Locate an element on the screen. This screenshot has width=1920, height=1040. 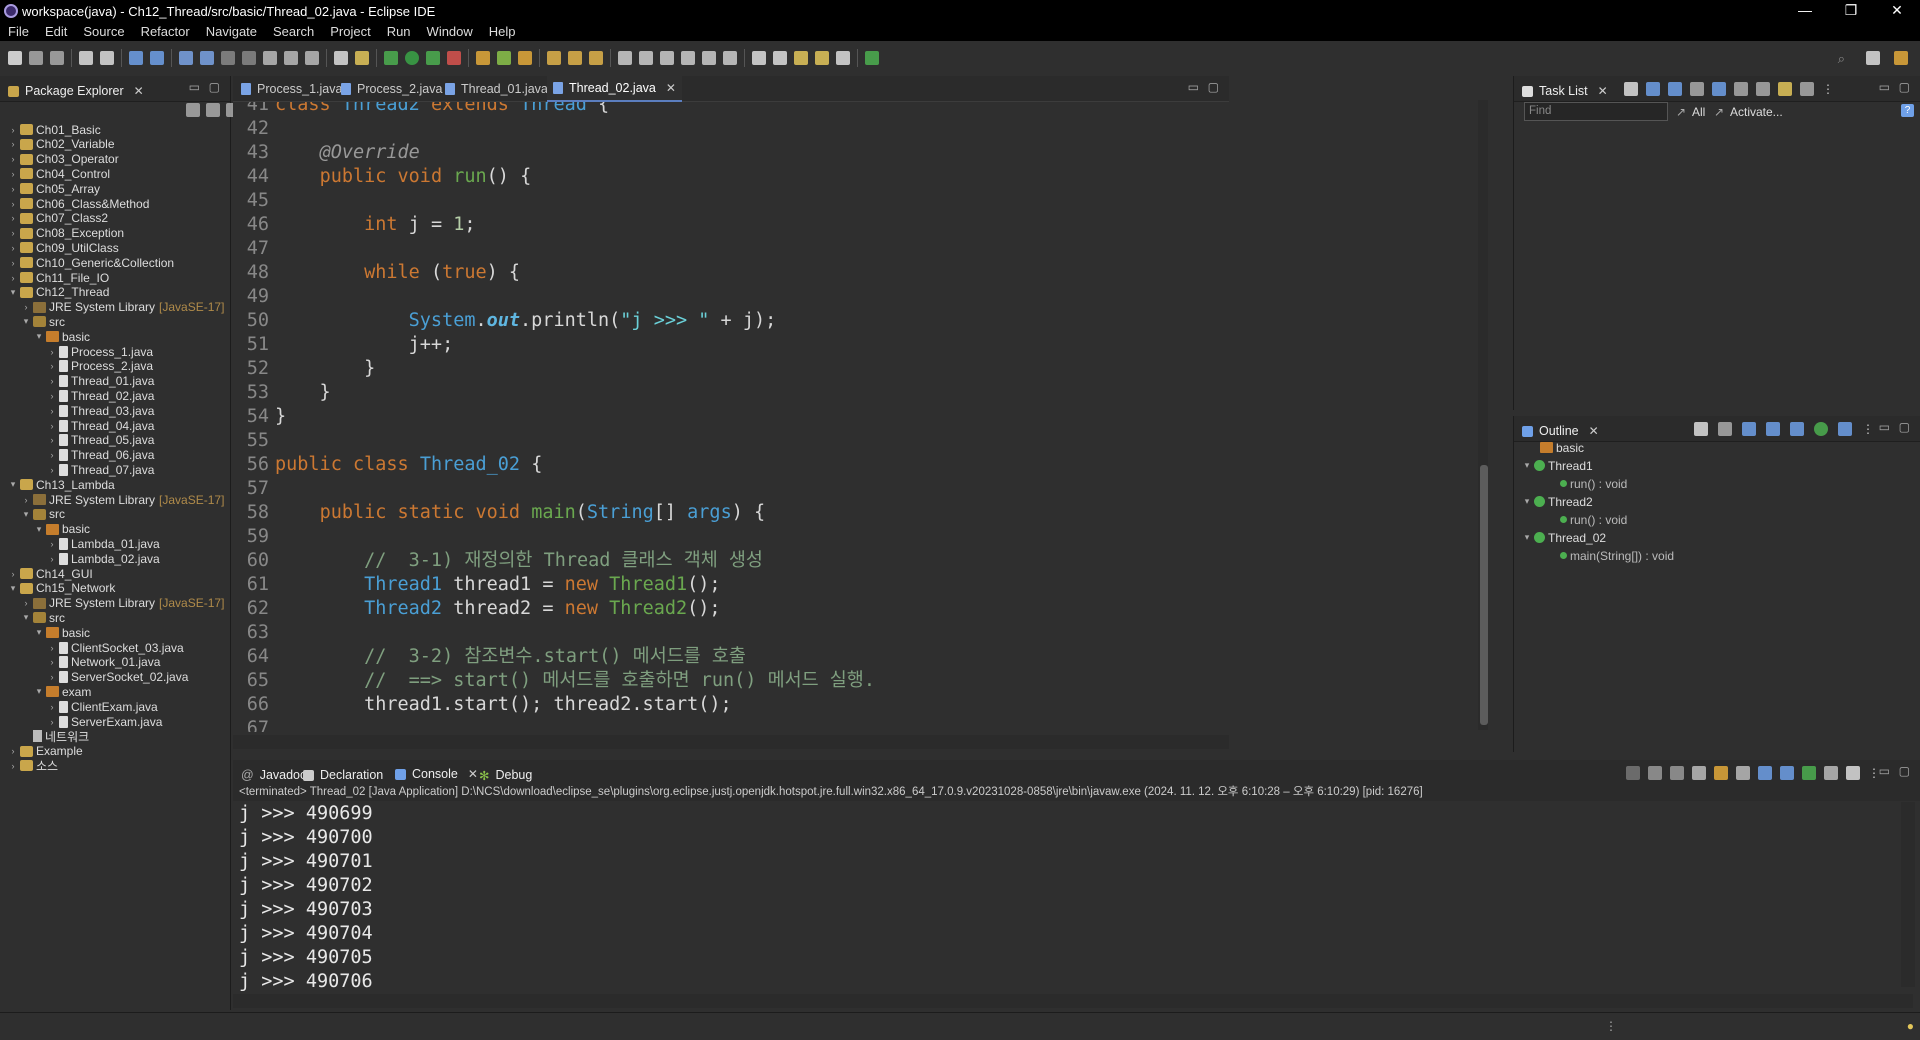
menu-project: Project is located at coordinates (350, 31).